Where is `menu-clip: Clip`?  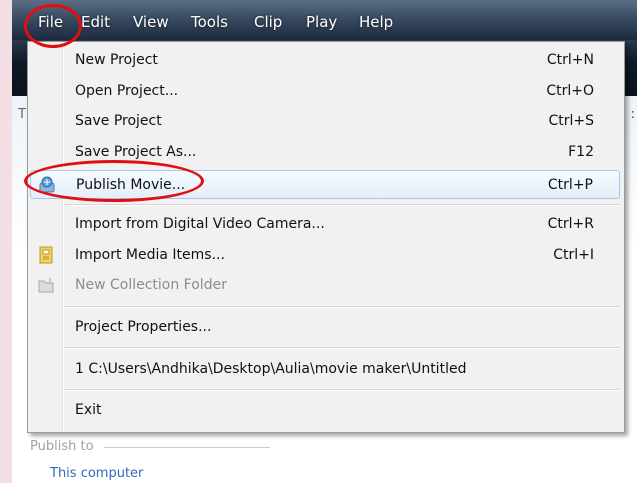 menu-clip: Clip is located at coordinates (268, 22).